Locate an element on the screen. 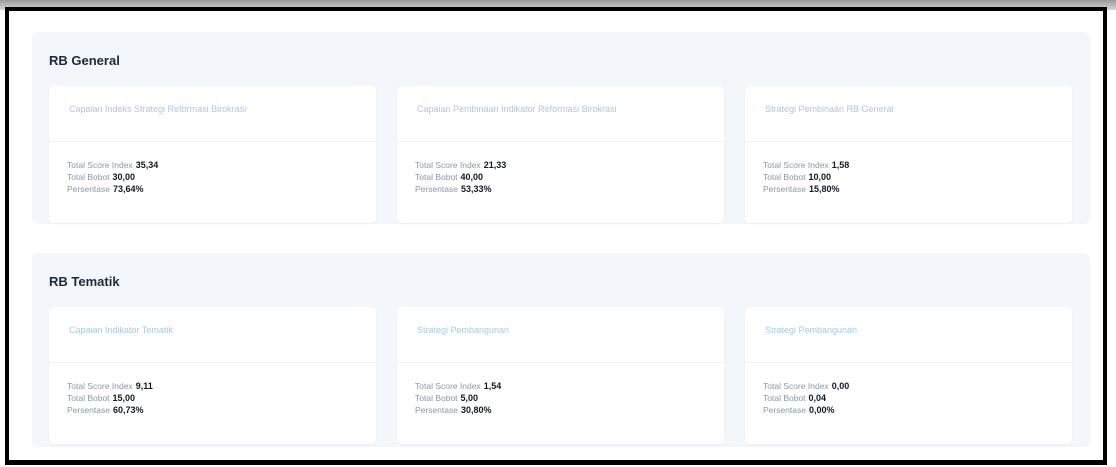  value-total-score-index: 21,33 is located at coordinates (495, 165).